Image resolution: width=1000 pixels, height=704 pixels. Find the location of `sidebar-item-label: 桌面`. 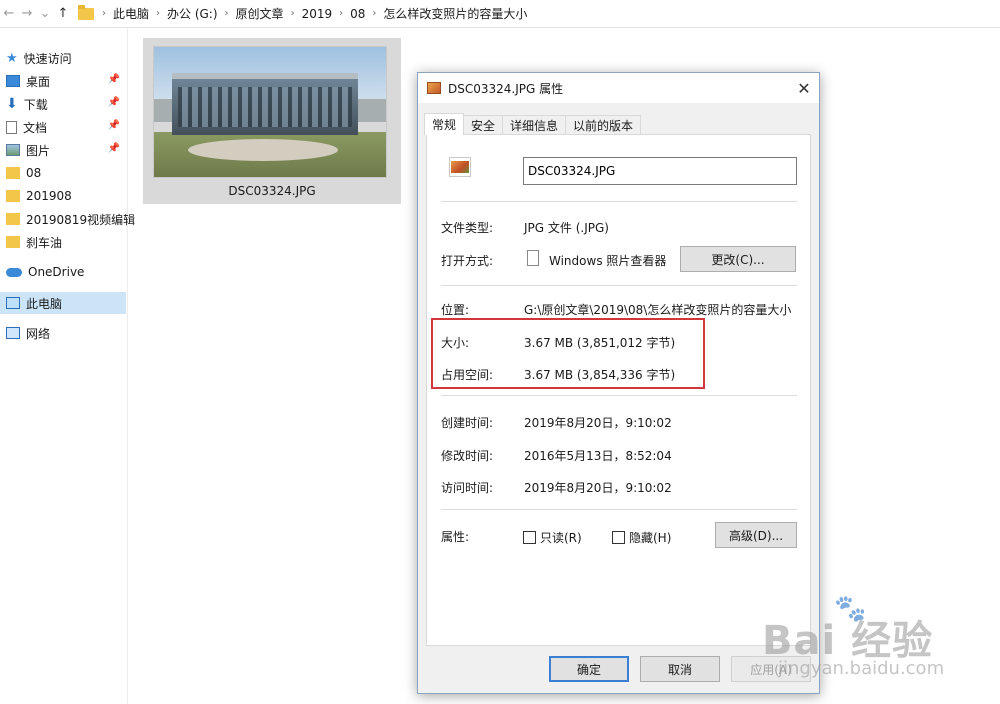

sidebar-item-label: 桌面 is located at coordinates (38, 81).